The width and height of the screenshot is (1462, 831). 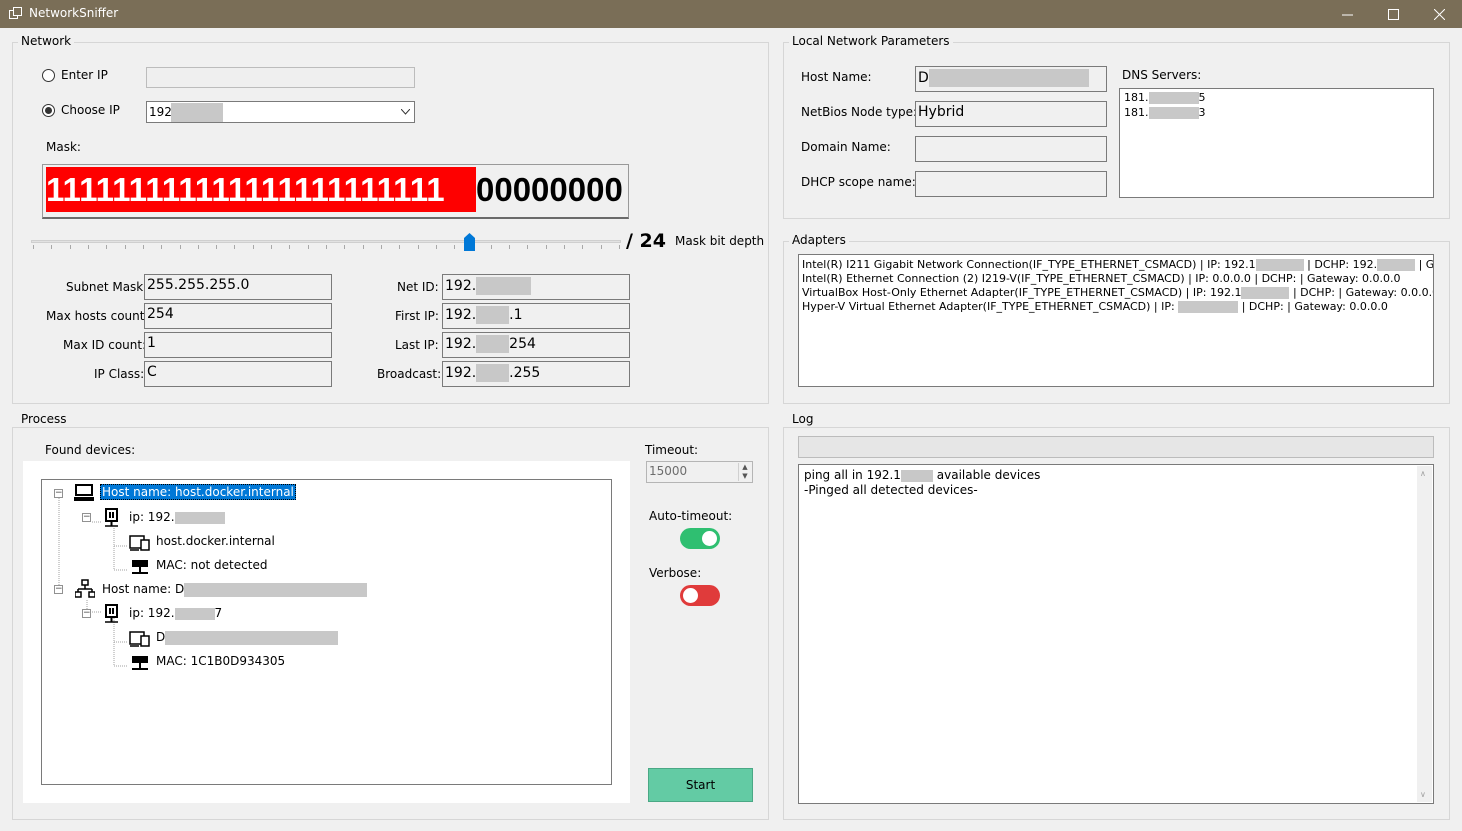 What do you see at coordinates (90, 450) in the screenshot?
I see `found-devices-label: Found devices:` at bounding box center [90, 450].